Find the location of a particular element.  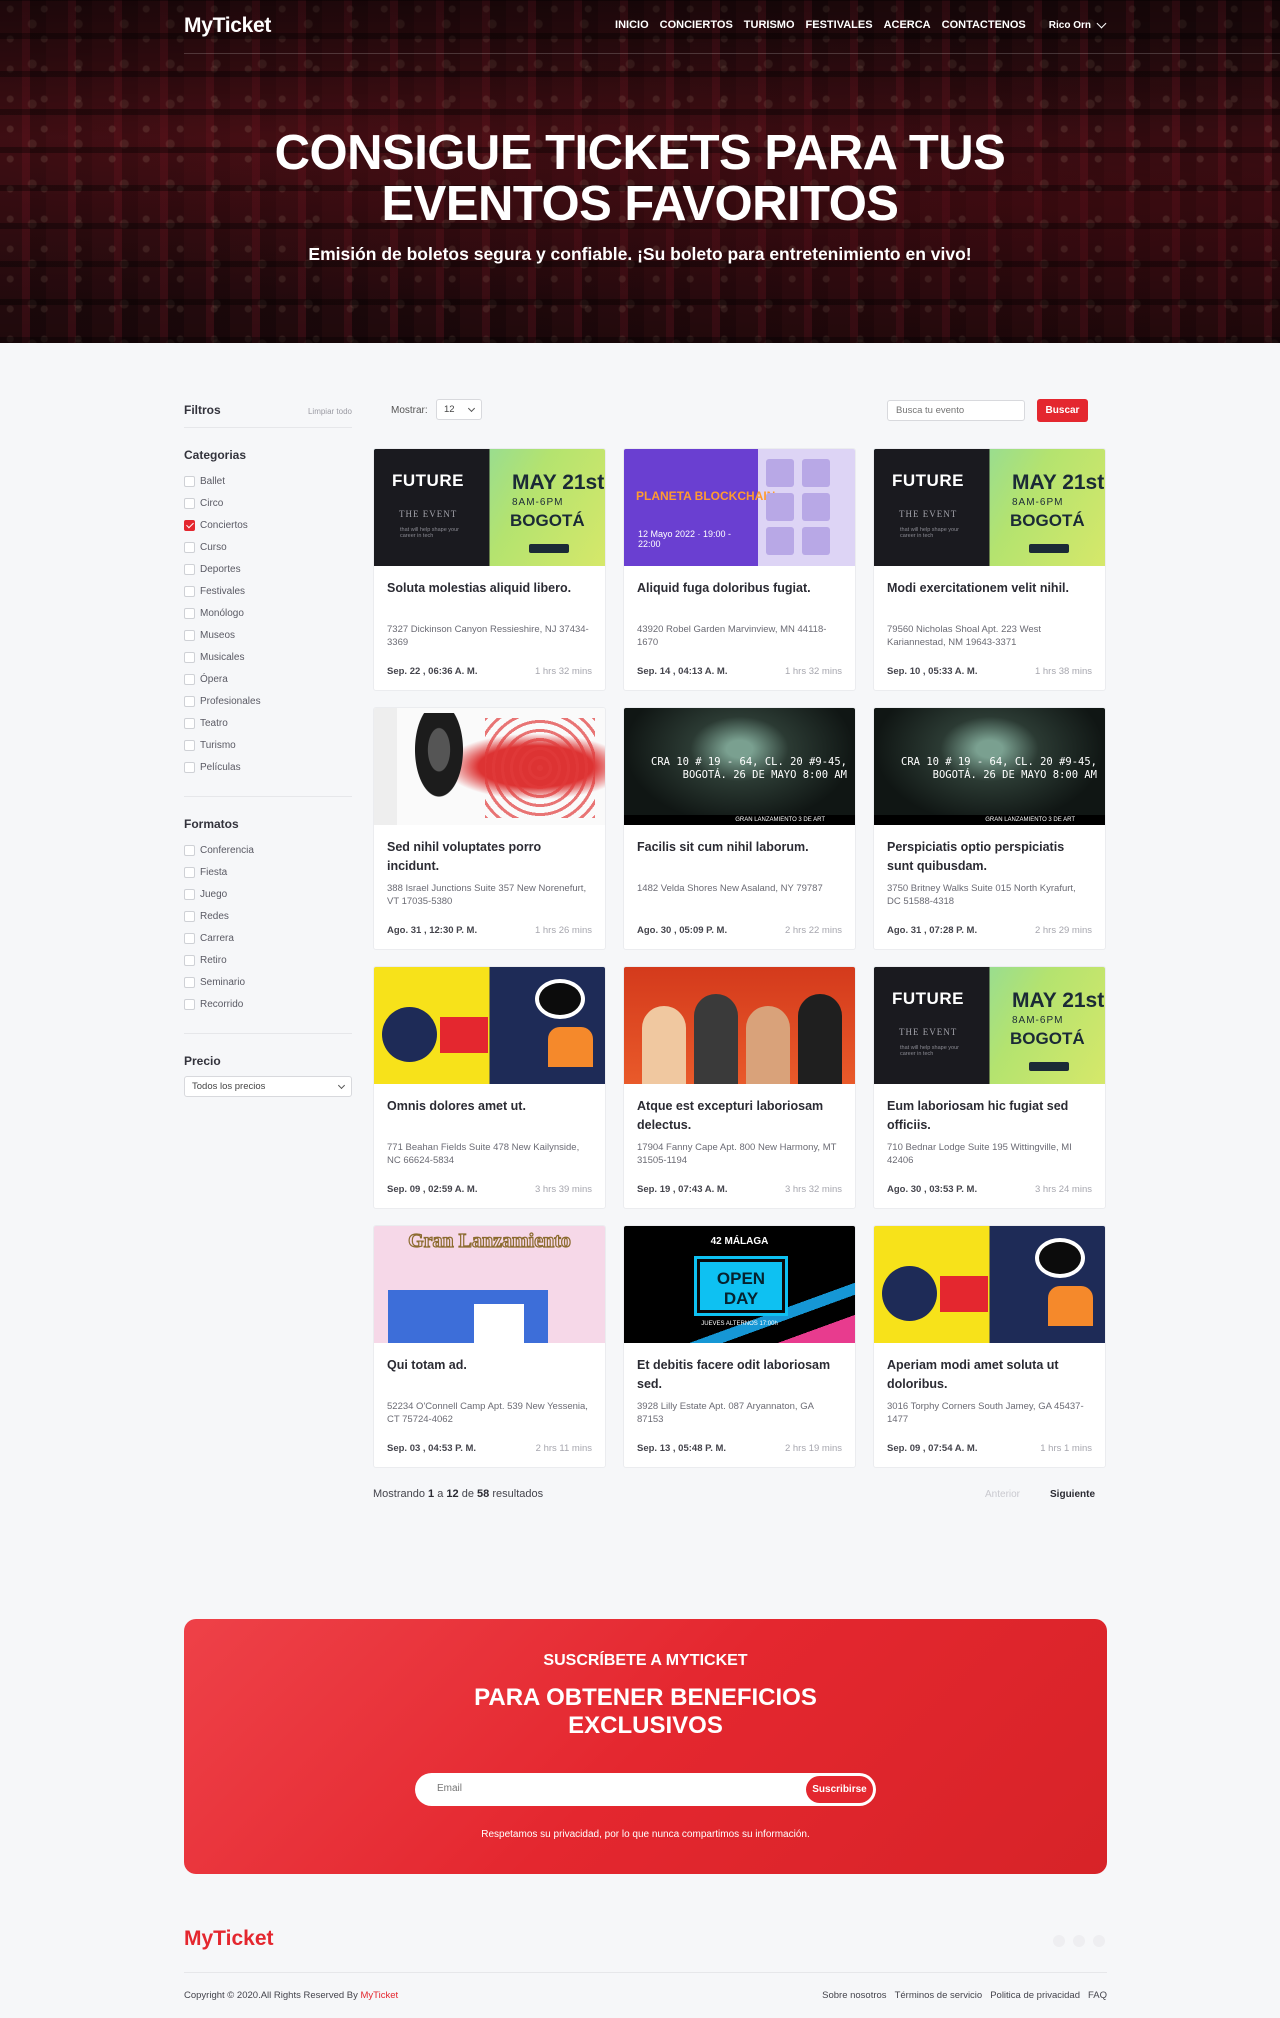

chevron-down-icon is located at coordinates (341, 1085).